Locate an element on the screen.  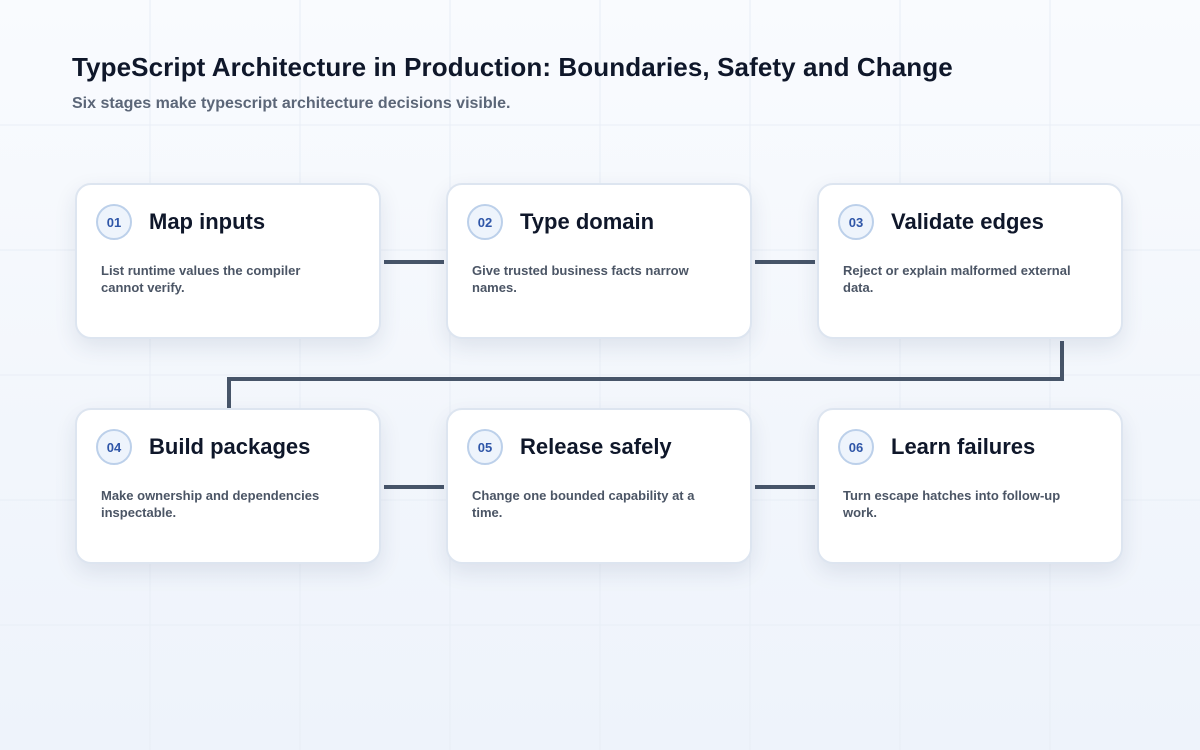
step-title: Map inputs is located at coordinates (207, 221).